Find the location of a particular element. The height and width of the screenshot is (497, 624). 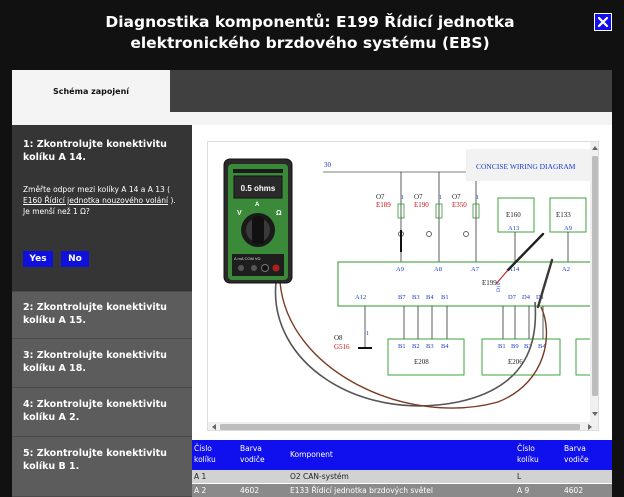

svg-text: D4 is located at coordinates (526, 297).